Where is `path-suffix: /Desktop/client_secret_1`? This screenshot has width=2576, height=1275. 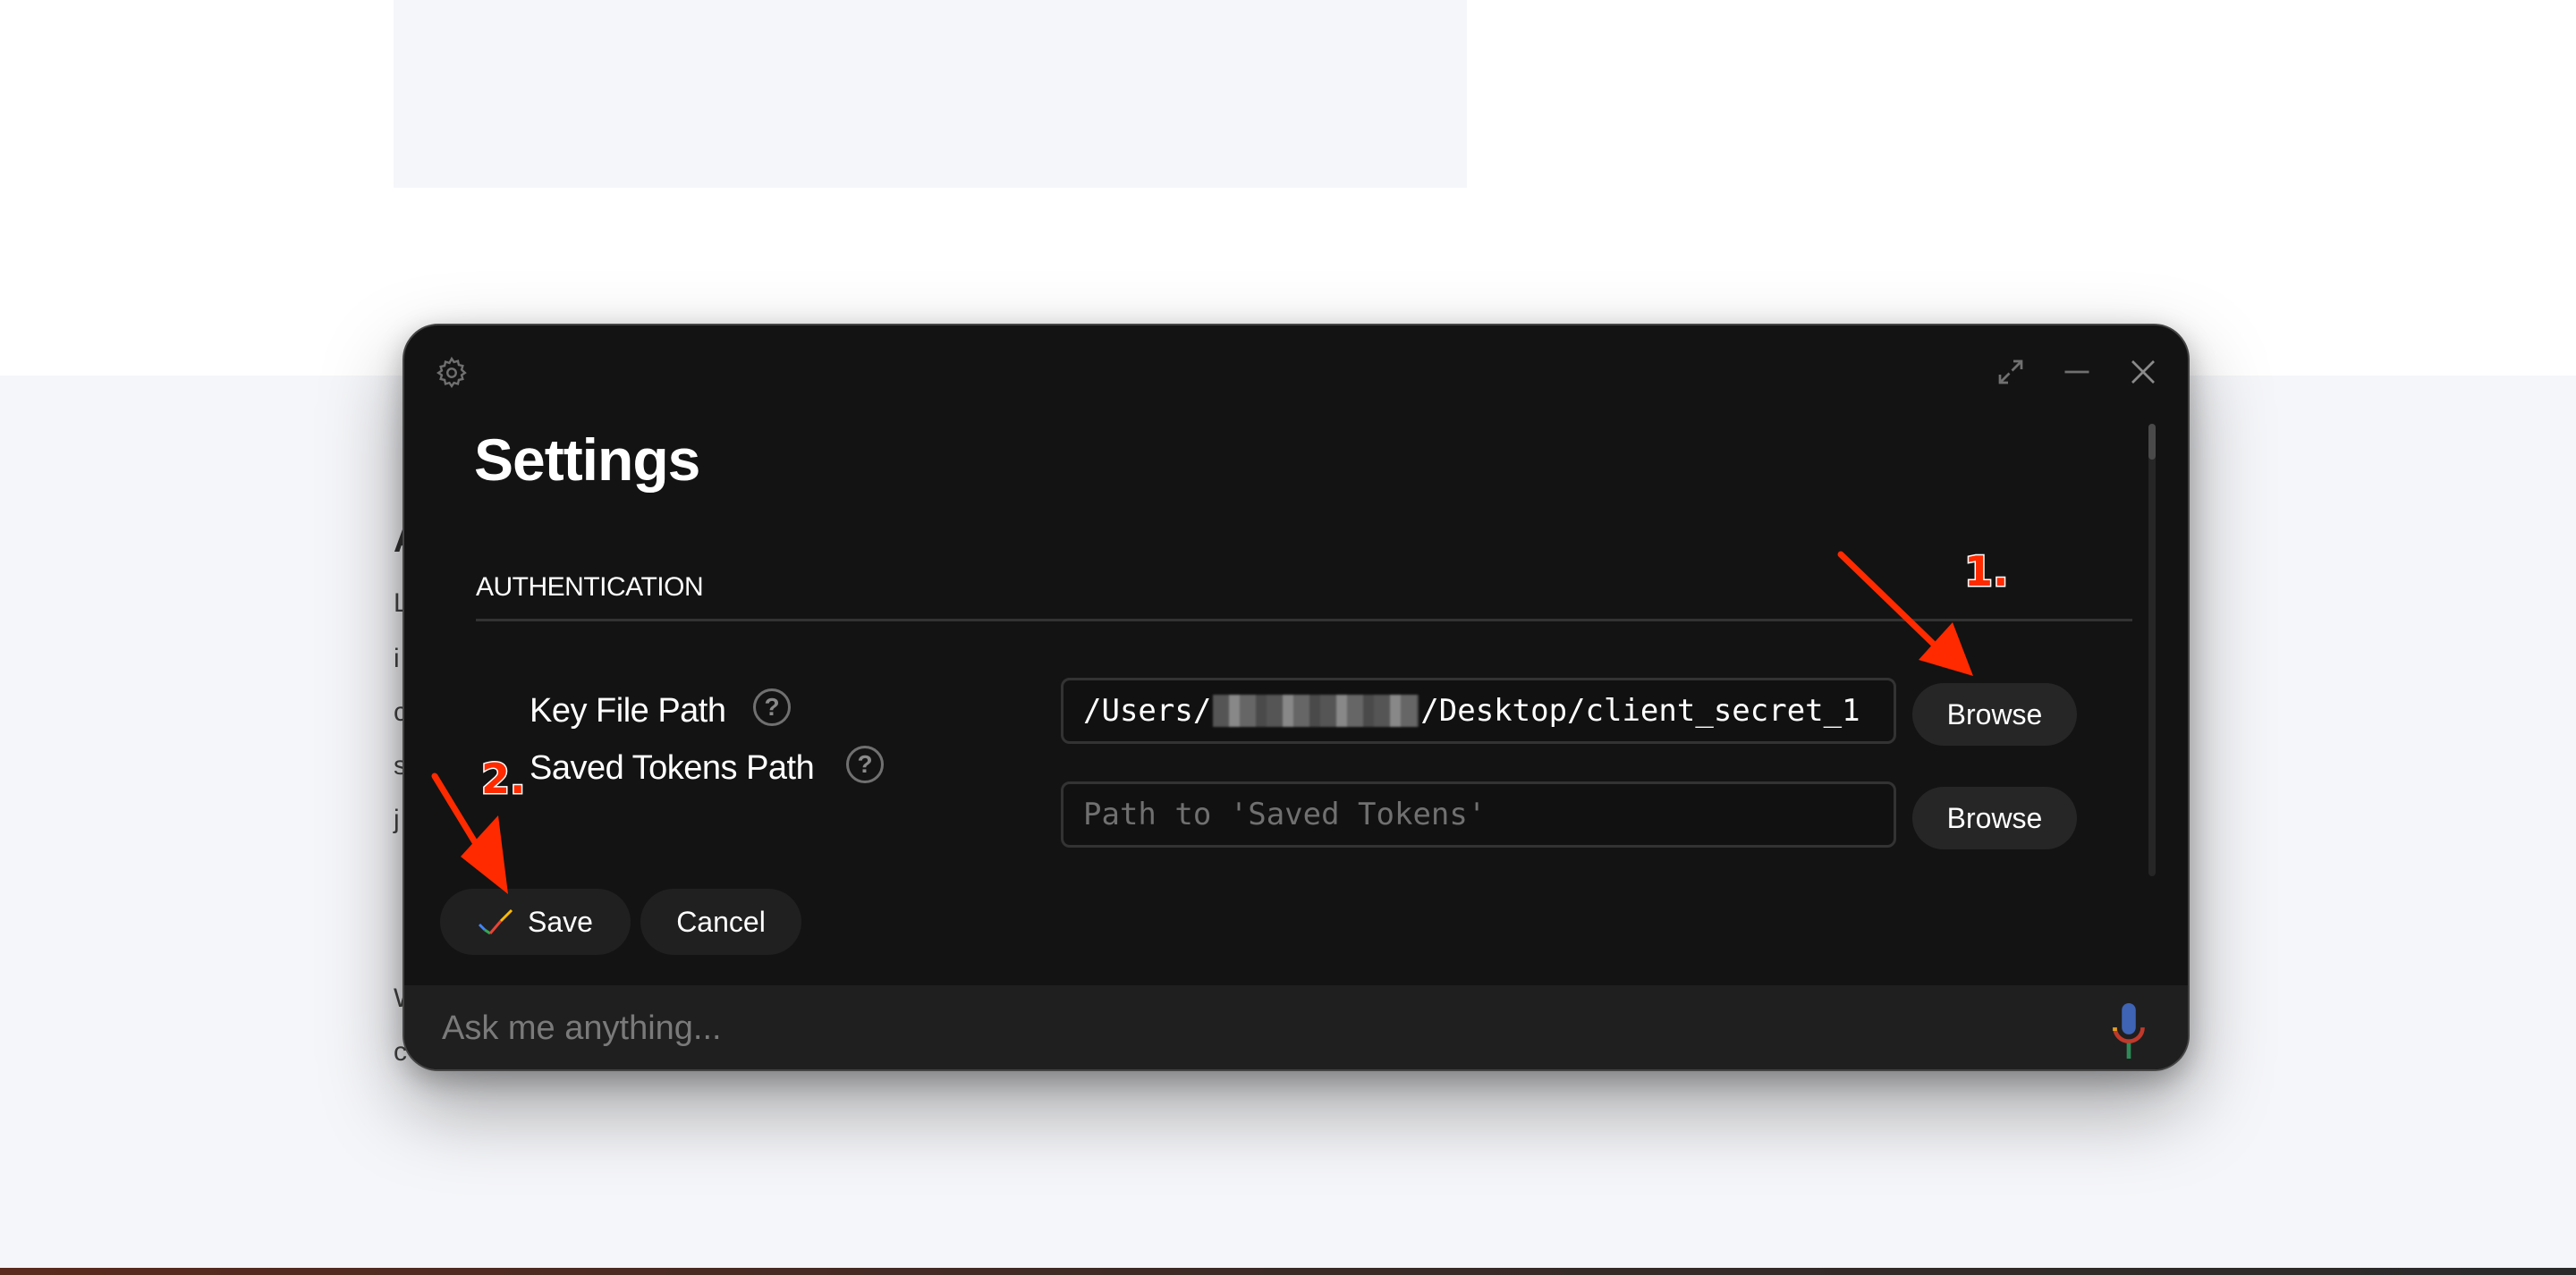 path-suffix: /Desktop/client_secret_1 is located at coordinates (1640, 711).